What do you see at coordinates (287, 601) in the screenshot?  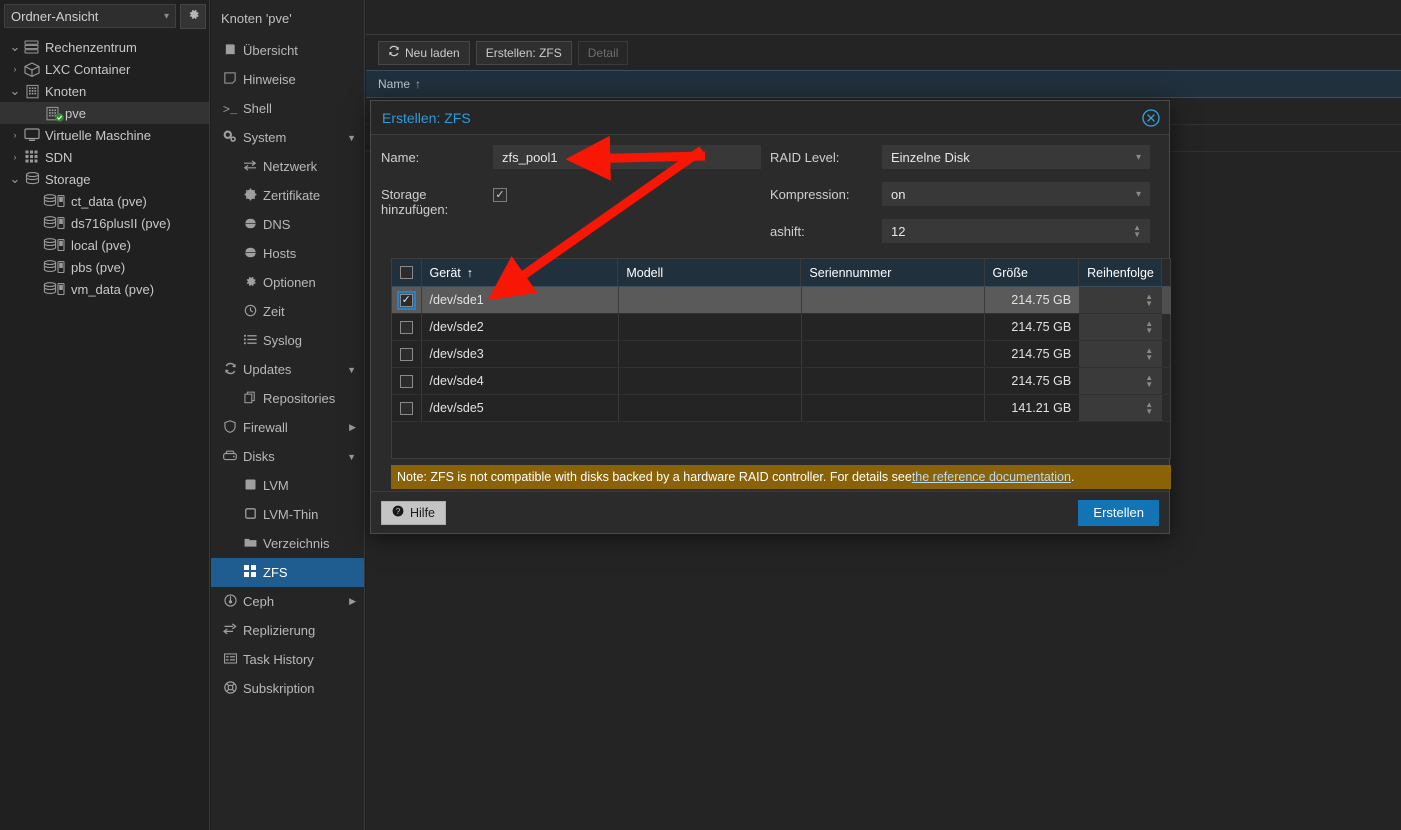 I see `nav-item-ceph: Ceph ▶` at bounding box center [287, 601].